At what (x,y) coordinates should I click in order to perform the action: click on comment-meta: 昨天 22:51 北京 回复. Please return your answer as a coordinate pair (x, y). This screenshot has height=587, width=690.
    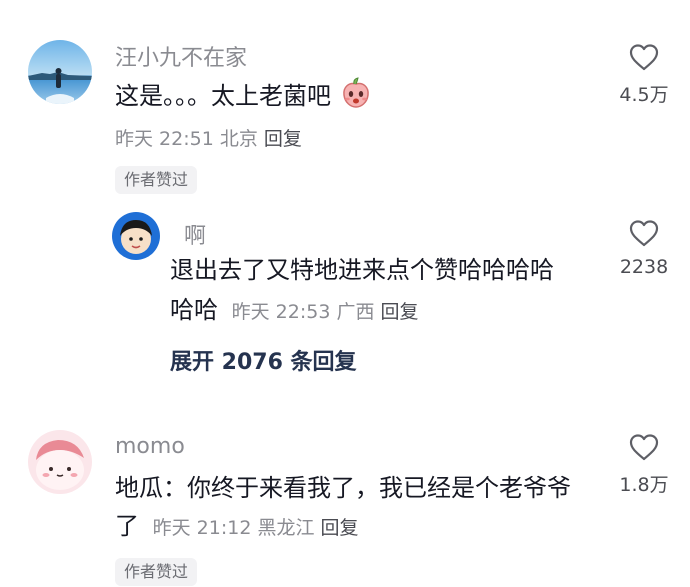
    Looking at the image, I should click on (208, 137).